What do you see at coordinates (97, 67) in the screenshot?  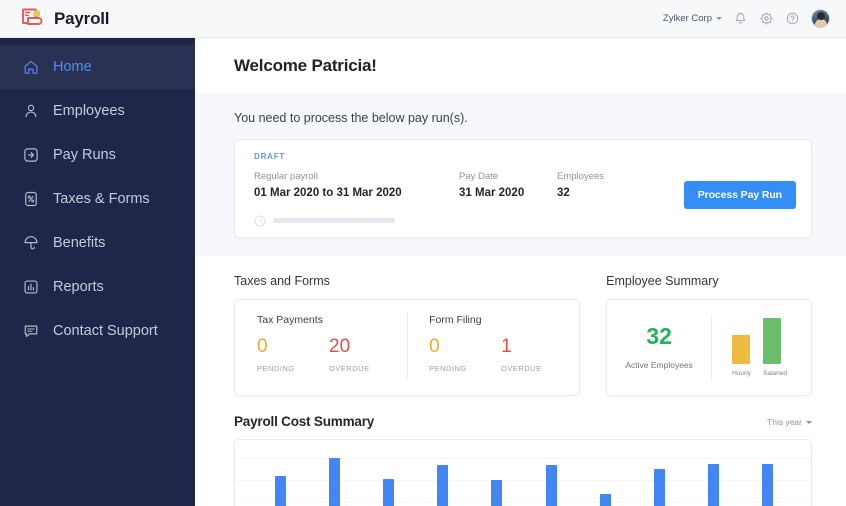 I see `sidebar-item-home: Home` at bounding box center [97, 67].